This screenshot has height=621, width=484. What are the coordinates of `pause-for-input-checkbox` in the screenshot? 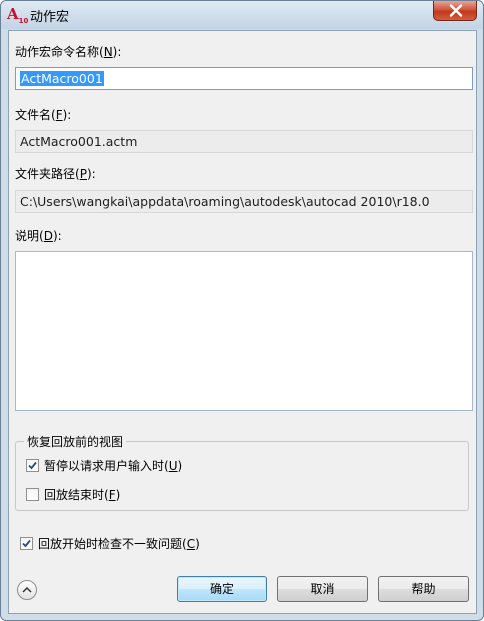 It's located at (32, 465).